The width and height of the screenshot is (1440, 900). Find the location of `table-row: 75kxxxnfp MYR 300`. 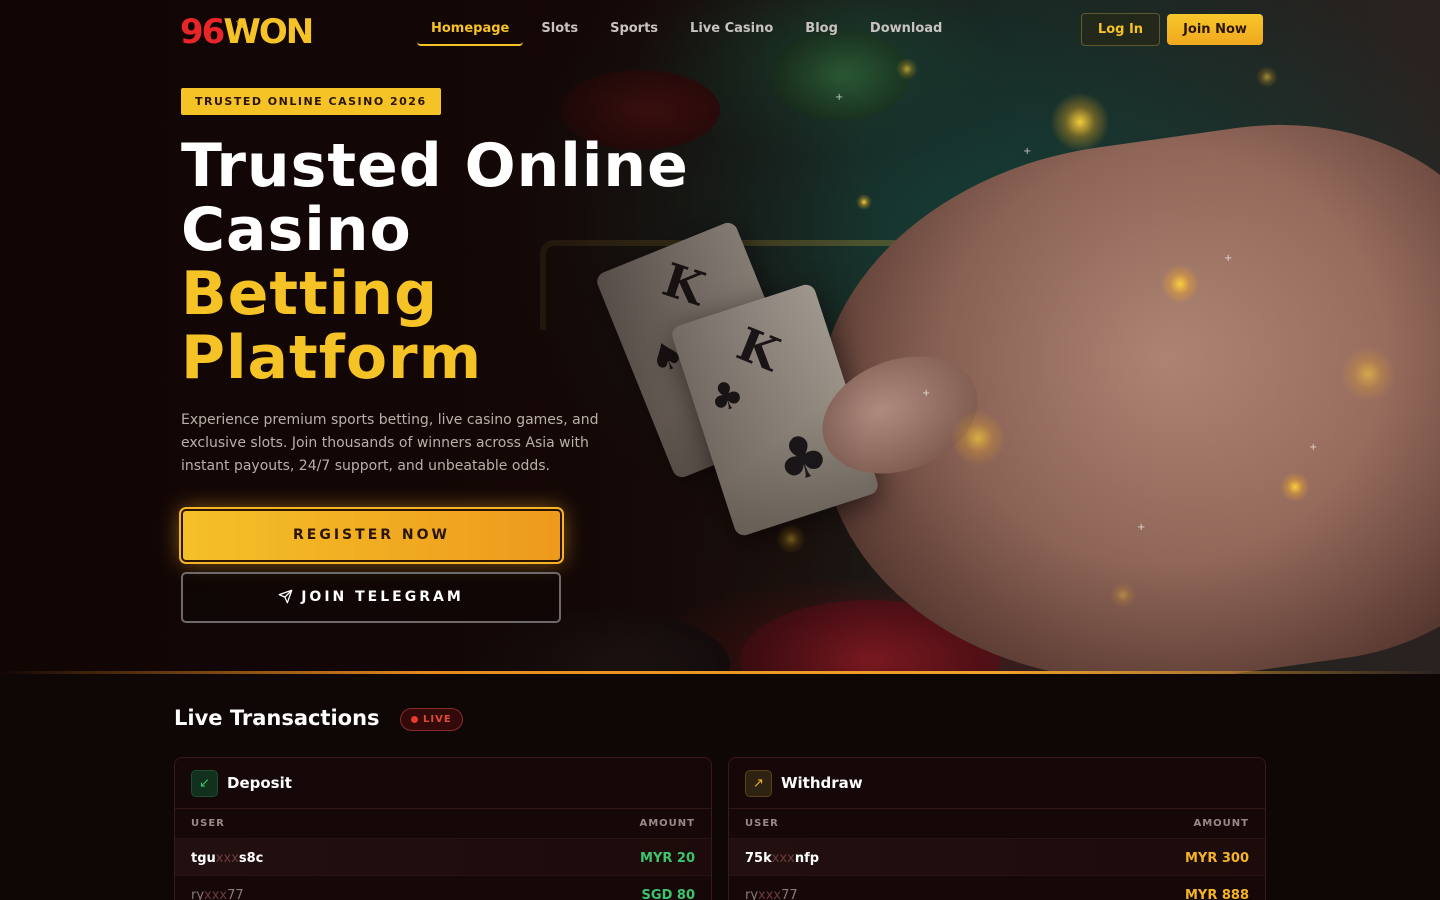

table-row: 75kxxxnfp MYR 300 is located at coordinates (997, 856).